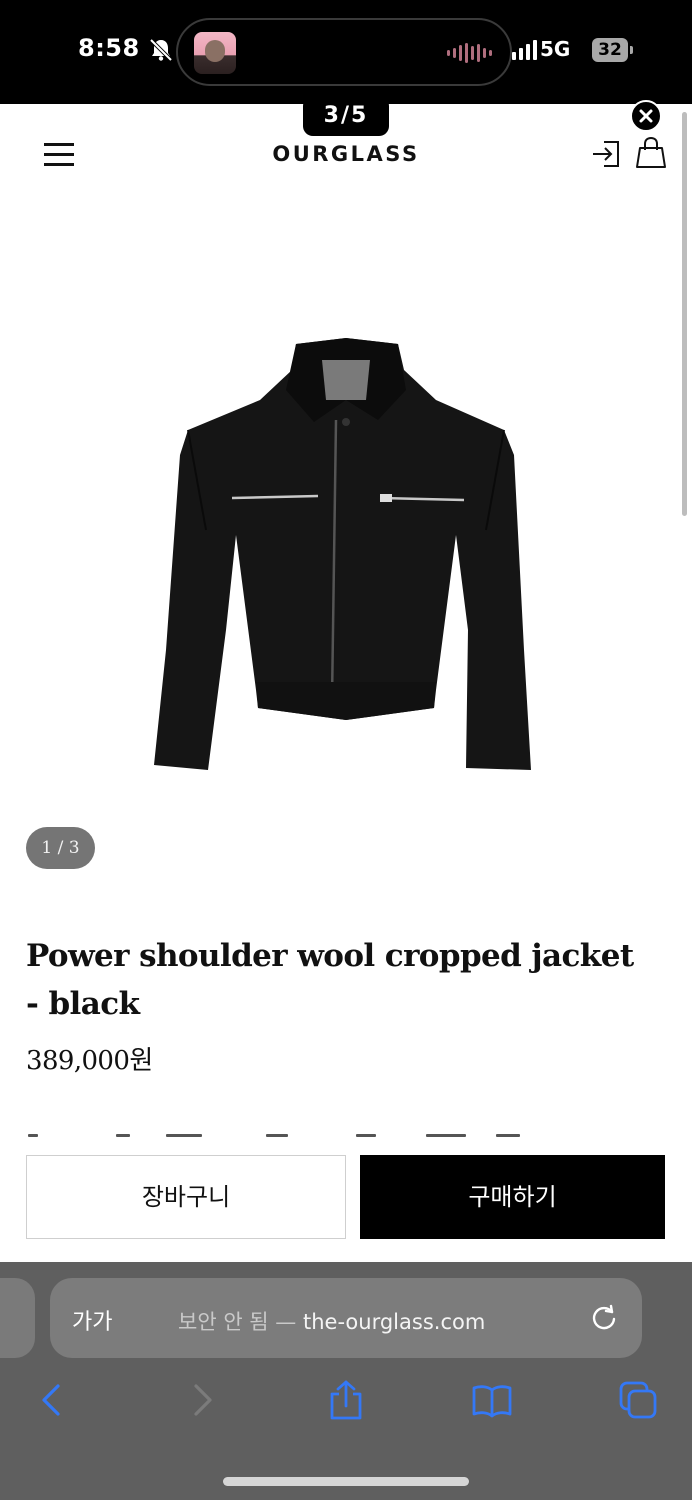 This screenshot has width=692, height=1500. What do you see at coordinates (469, 53) in the screenshot?
I see `audio-waveform-icon` at bounding box center [469, 53].